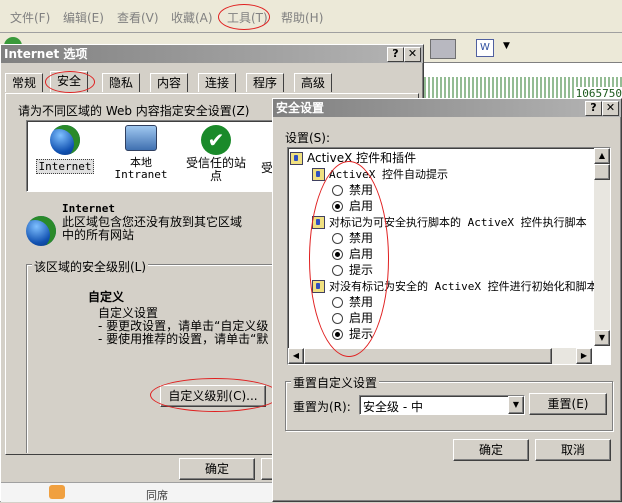 Image resolution: width=622 pixels, height=503 pixels. Describe the element at coordinates (302, 17) in the screenshot. I see `menu-help: 帮助(H)` at that location.